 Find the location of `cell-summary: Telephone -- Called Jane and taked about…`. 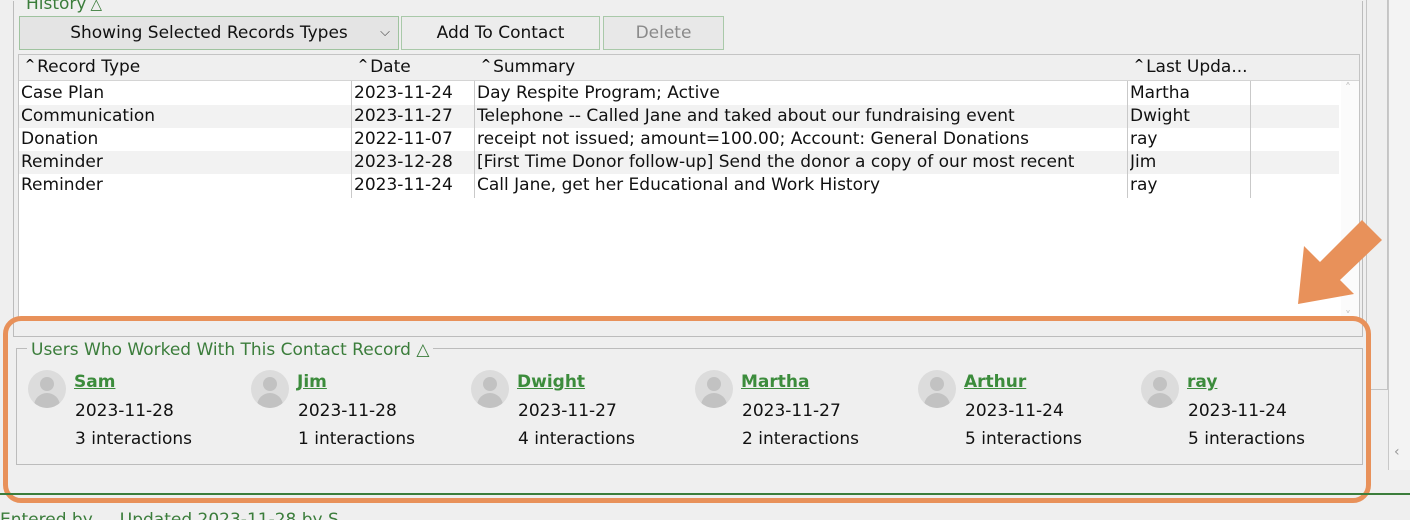

cell-summary: Telephone -- Called Jane and taked about… is located at coordinates (746, 116).